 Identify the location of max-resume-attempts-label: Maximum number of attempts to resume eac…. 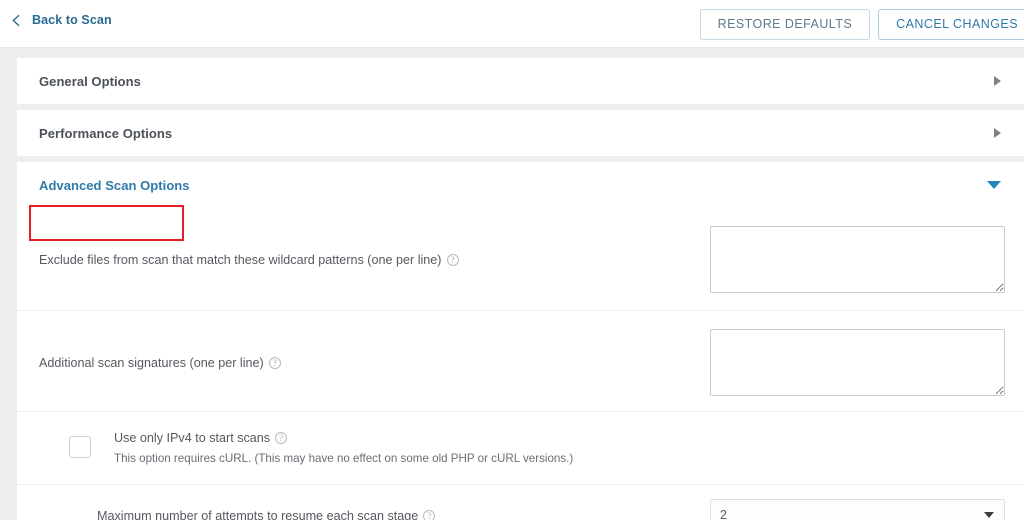
(266, 514).